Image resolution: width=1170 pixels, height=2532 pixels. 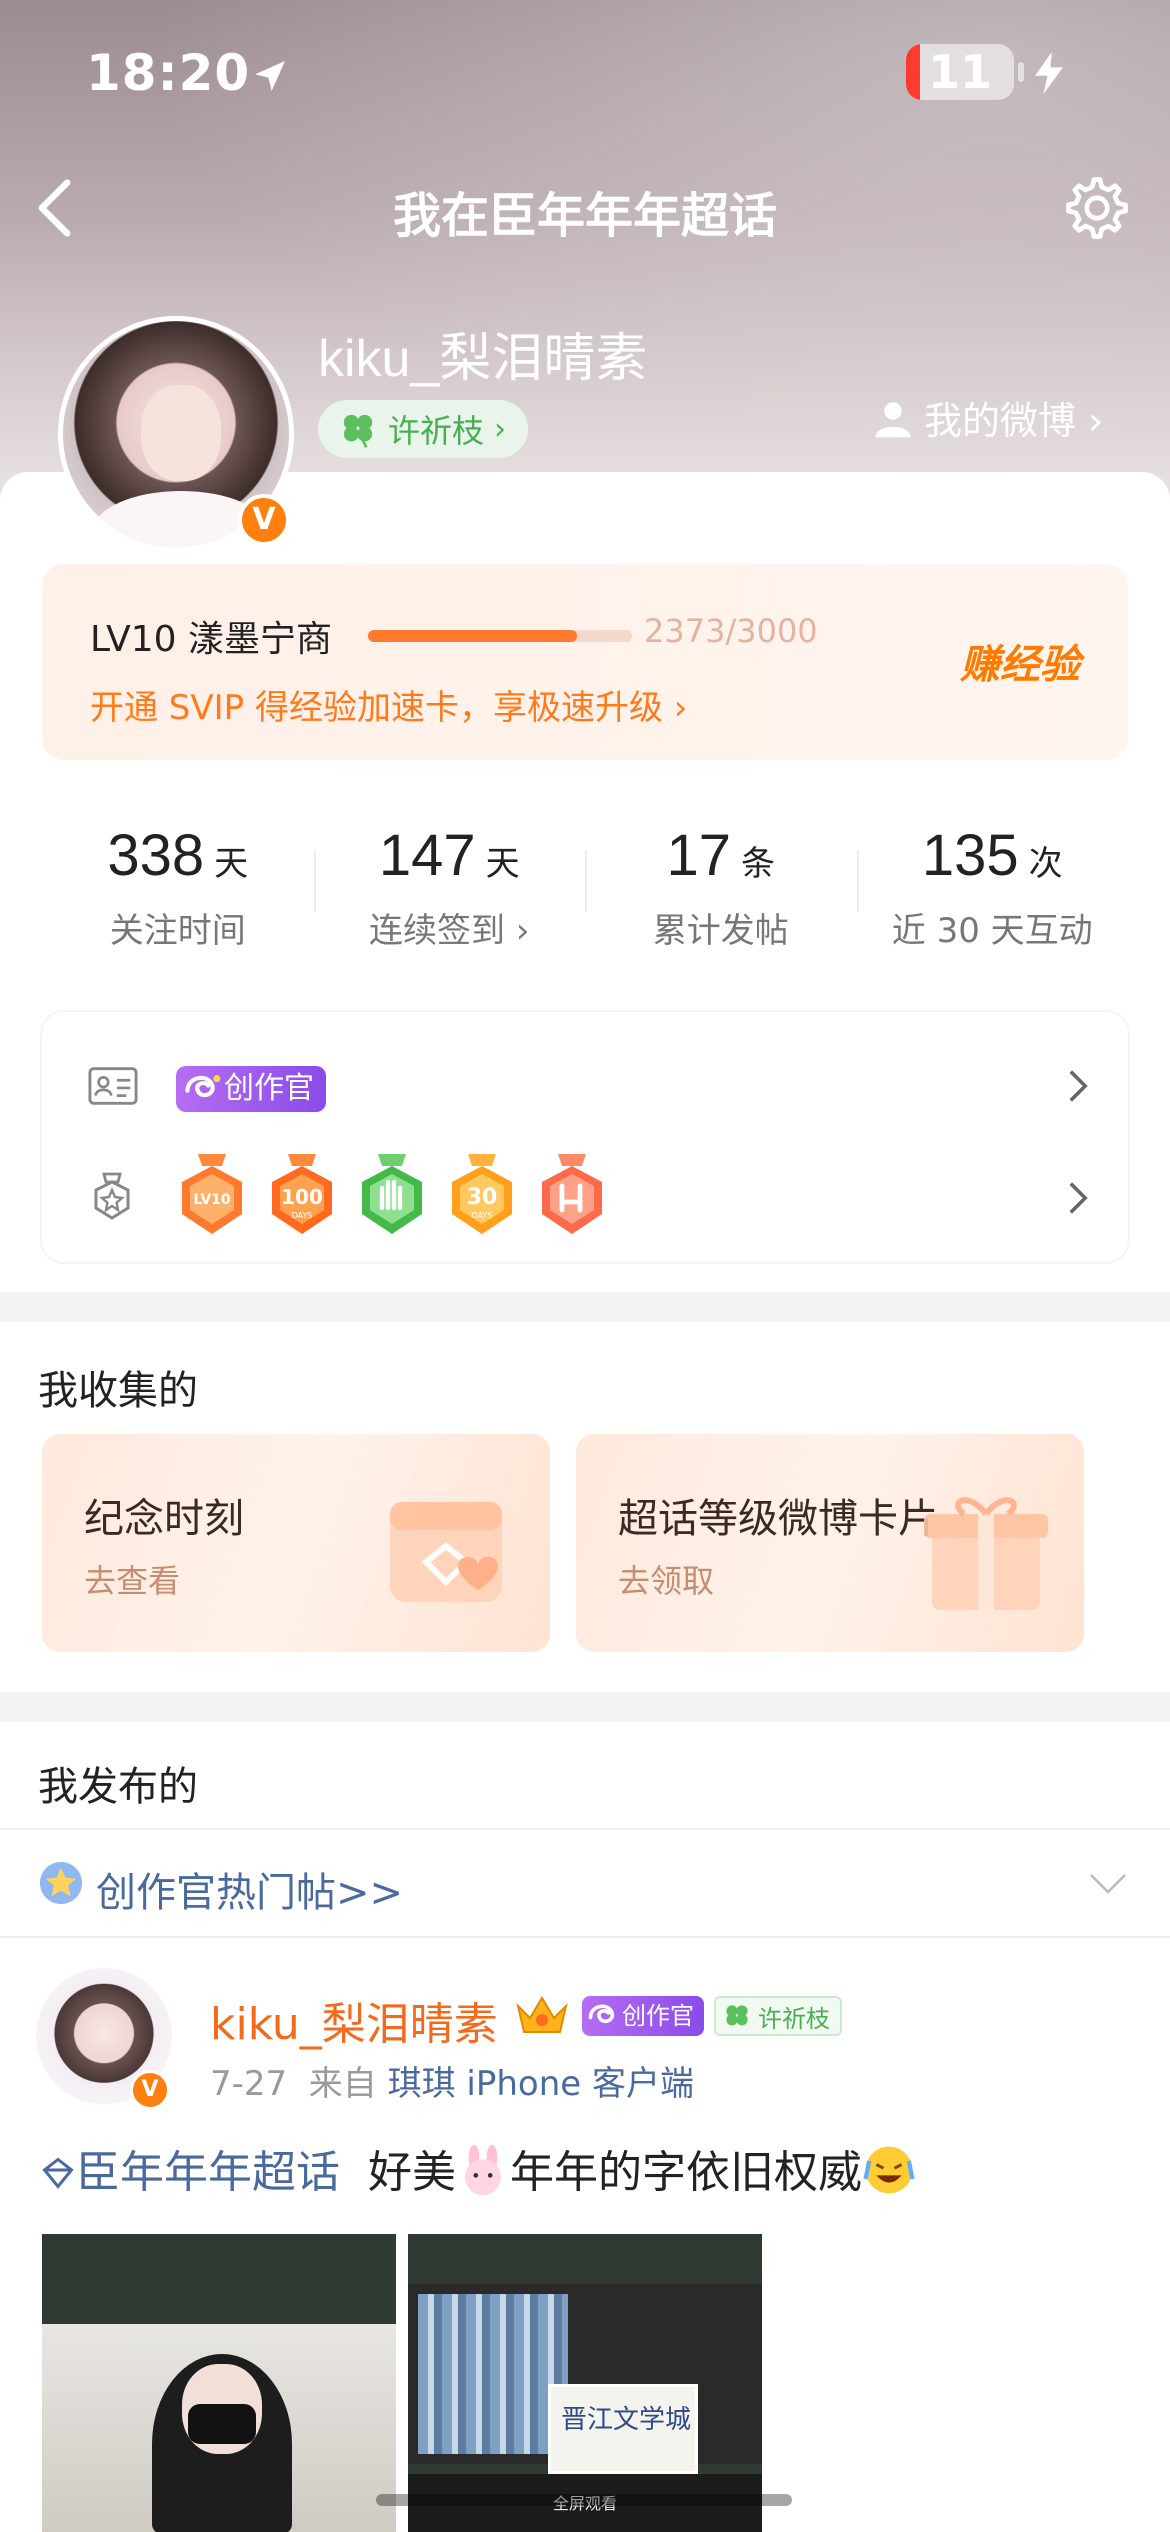 What do you see at coordinates (585, 1087) in the screenshot?
I see `identity-row: 创作官` at bounding box center [585, 1087].